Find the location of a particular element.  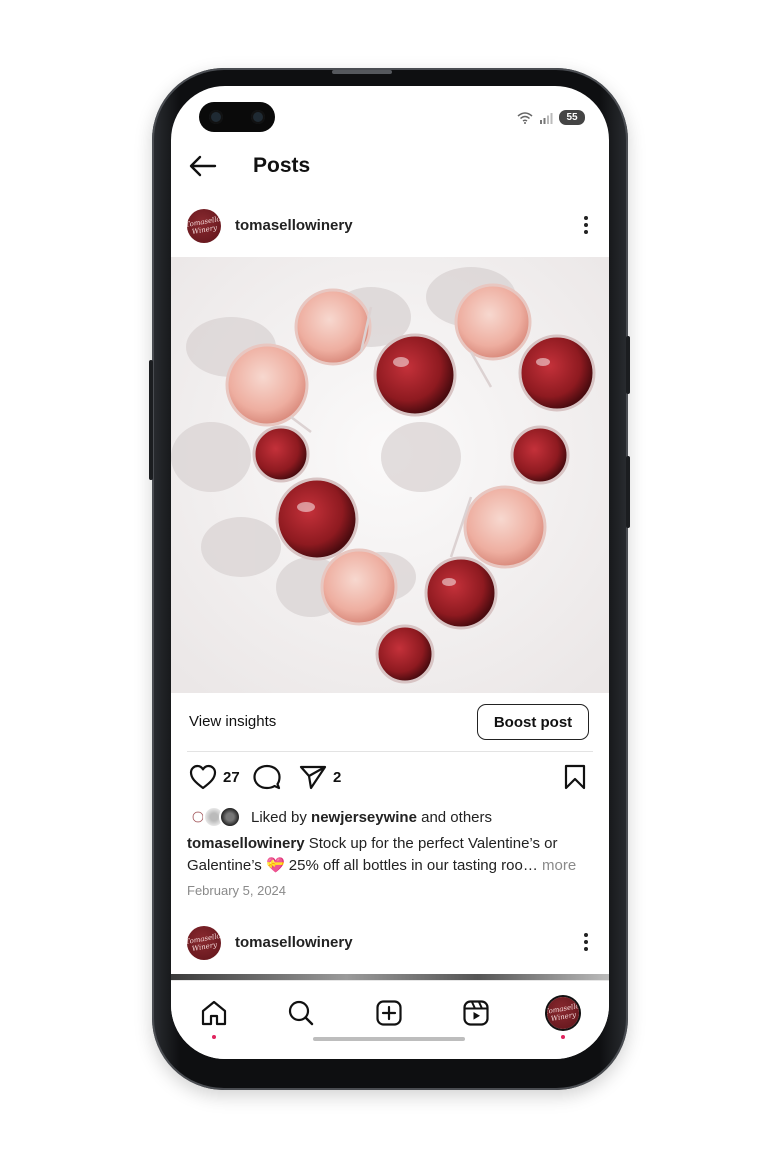

nav-create is located at coordinates (389, 1013).